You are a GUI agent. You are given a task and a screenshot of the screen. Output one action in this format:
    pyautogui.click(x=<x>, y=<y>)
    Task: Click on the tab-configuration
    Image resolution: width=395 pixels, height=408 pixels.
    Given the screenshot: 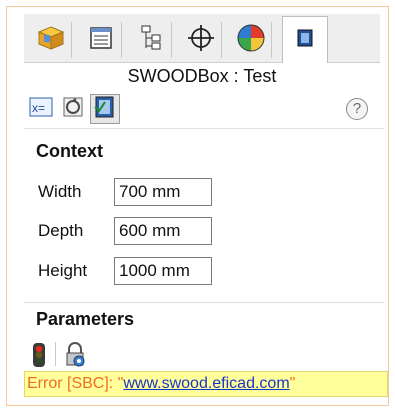 What is the action you would take?
    pyautogui.click(x=151, y=40)
    